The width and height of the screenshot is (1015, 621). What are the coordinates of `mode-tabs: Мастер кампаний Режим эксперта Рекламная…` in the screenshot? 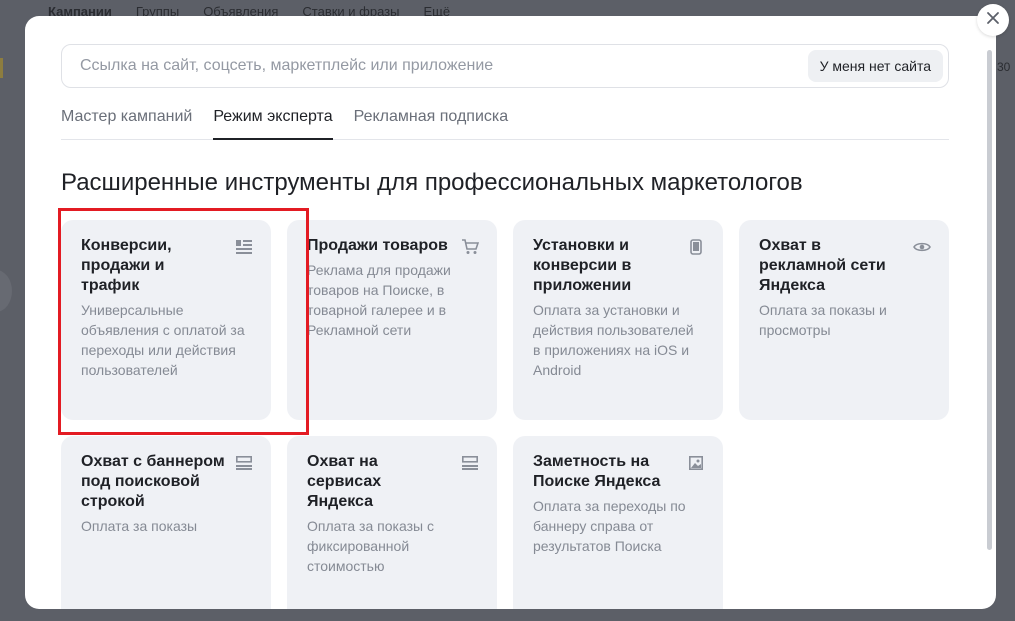 It's located at (505, 120).